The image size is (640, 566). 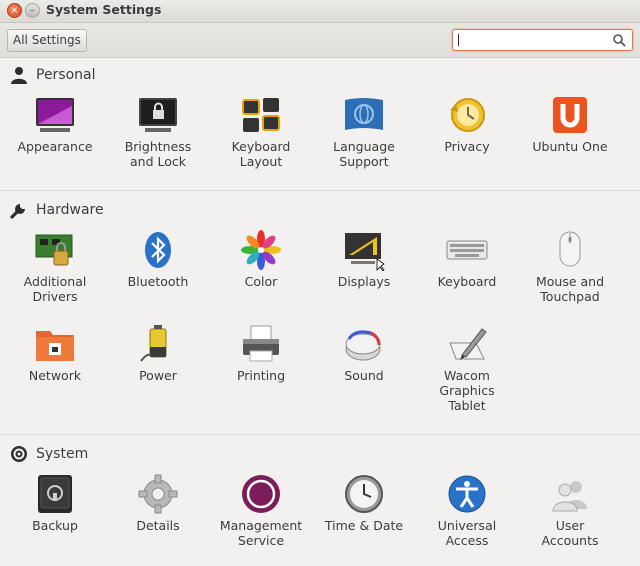 What do you see at coordinates (62, 454) in the screenshot?
I see `section-label-system: System` at bounding box center [62, 454].